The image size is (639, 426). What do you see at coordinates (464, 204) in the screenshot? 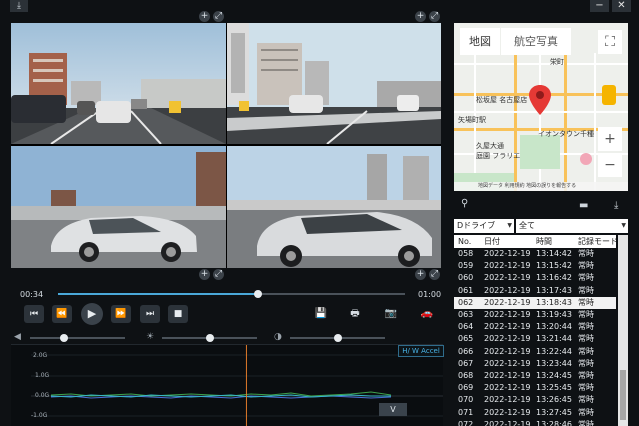
I see `location-icon: ⚲` at bounding box center [464, 204].